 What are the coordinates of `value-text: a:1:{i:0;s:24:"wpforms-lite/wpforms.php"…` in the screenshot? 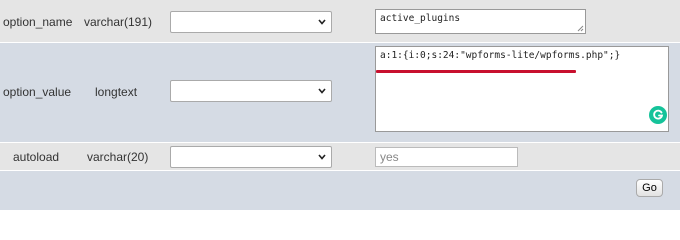 It's located at (500, 55).